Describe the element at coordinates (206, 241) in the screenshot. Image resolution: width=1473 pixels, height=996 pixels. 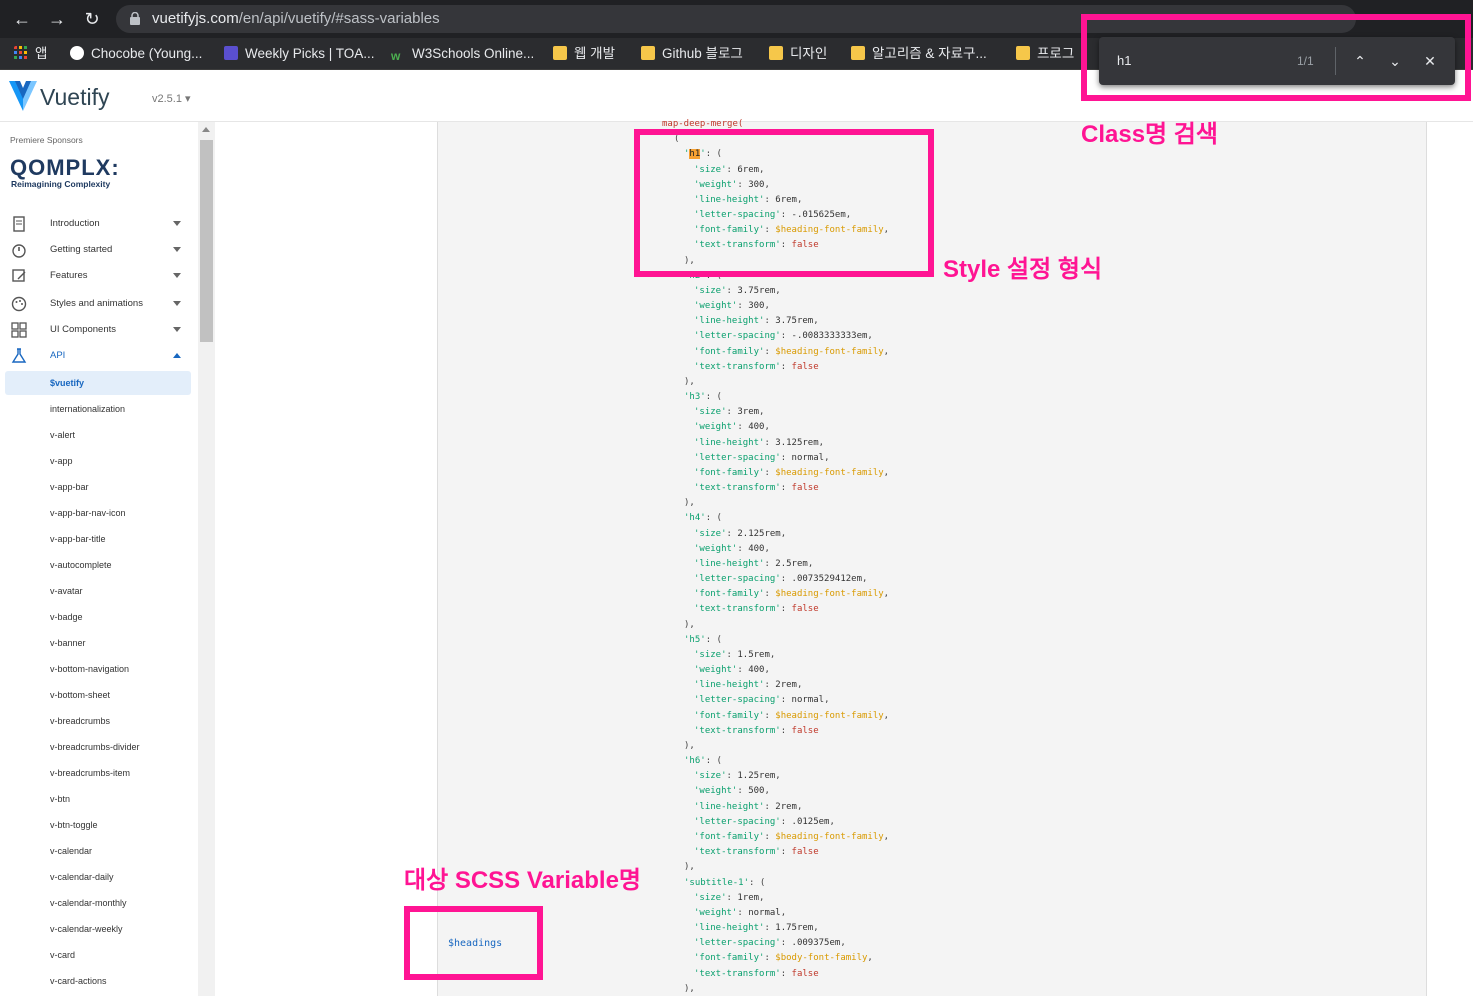
I see `scrollbar-thumb` at that location.